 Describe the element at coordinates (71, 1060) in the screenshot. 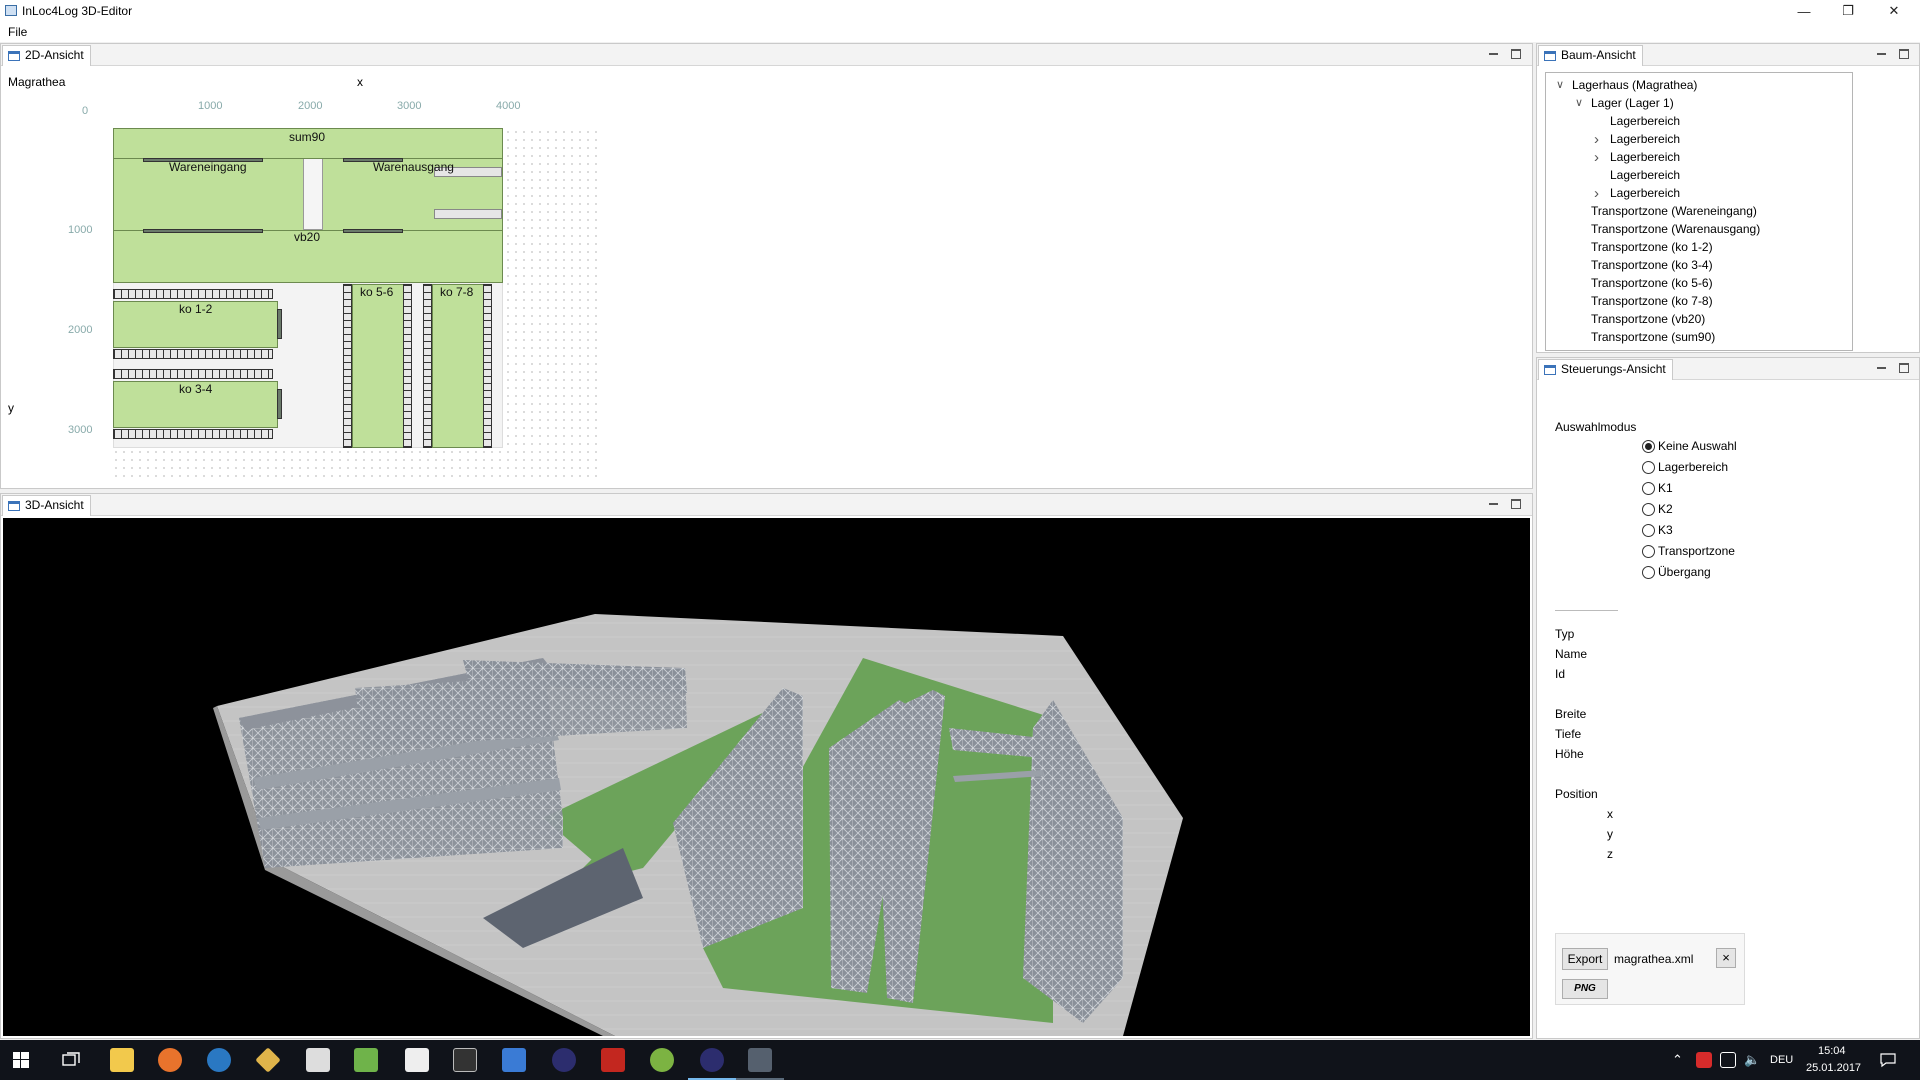

I see `task-view-icon` at that location.